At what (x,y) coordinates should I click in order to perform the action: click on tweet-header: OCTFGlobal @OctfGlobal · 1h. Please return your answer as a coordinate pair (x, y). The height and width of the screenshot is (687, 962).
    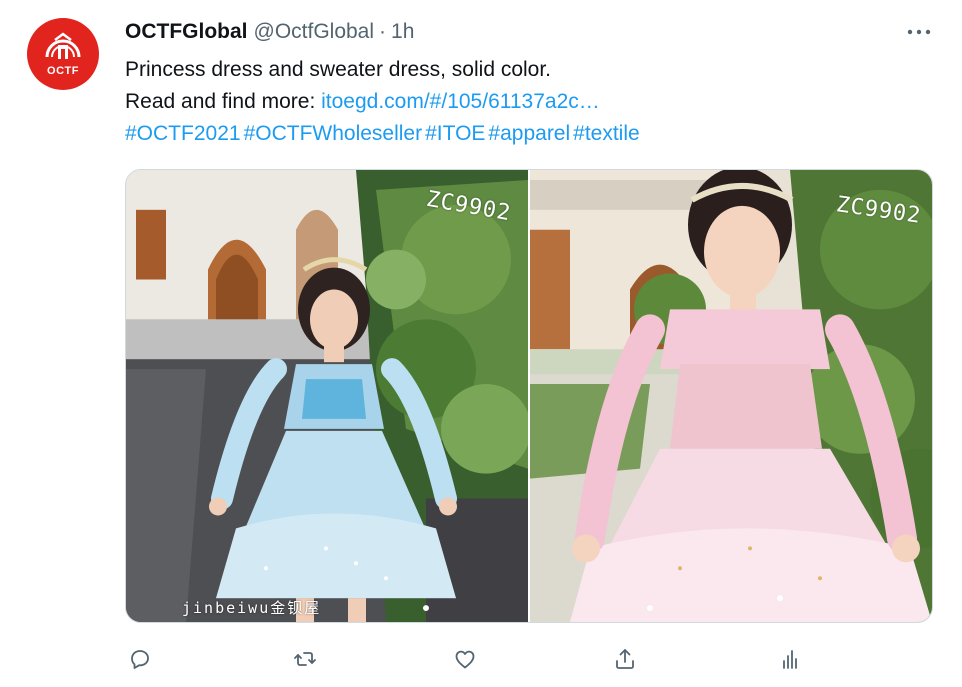
    Looking at the image, I should click on (269, 32).